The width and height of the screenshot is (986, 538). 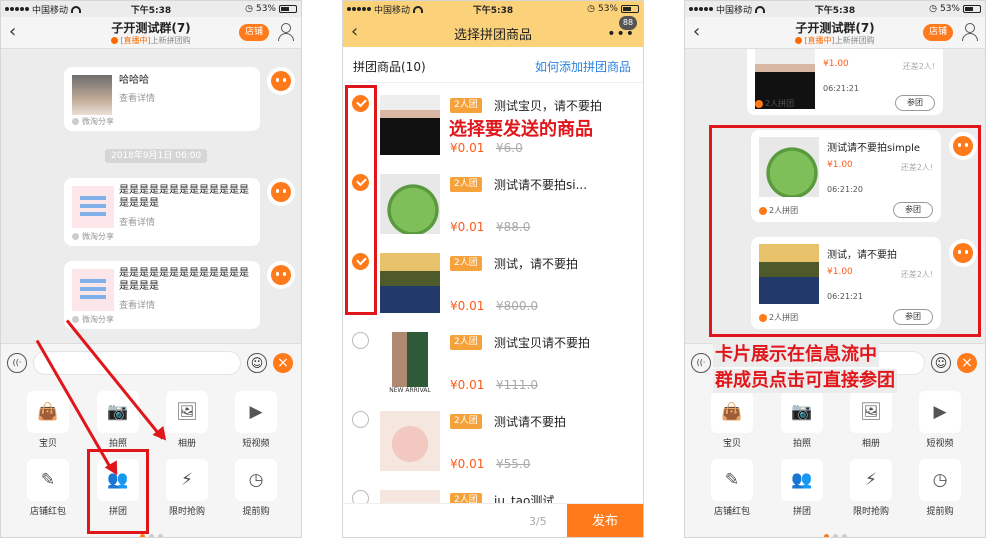 What do you see at coordinates (805, 381) in the screenshot?
I see `annotation-caption: 群成员点击可直接参团` at bounding box center [805, 381].